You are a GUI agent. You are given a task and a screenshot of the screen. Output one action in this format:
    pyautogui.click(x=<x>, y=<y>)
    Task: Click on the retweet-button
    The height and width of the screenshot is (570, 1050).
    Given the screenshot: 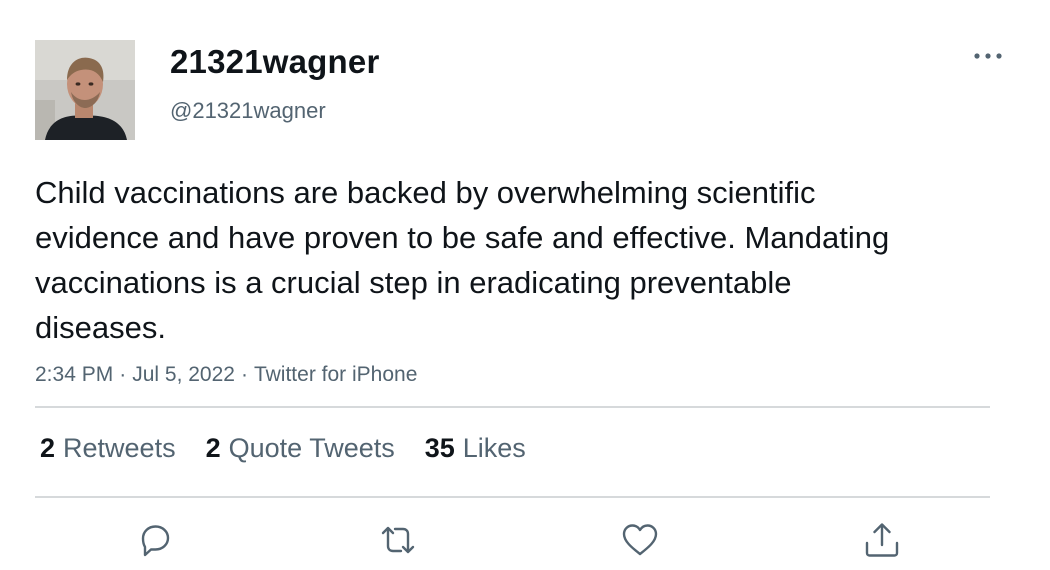 What is the action you would take?
    pyautogui.click(x=398, y=540)
    